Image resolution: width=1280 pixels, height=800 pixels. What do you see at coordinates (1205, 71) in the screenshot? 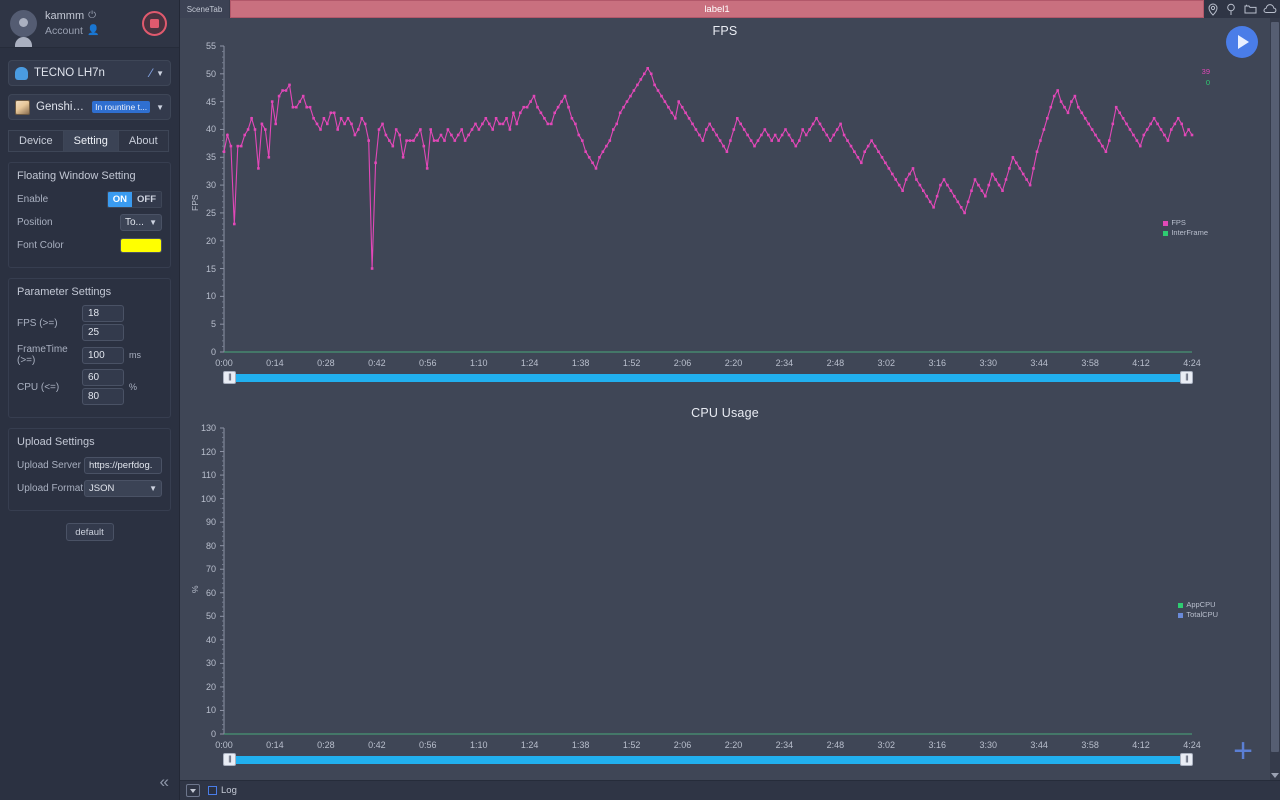
I see `current-value-readout: 39` at bounding box center [1205, 71].